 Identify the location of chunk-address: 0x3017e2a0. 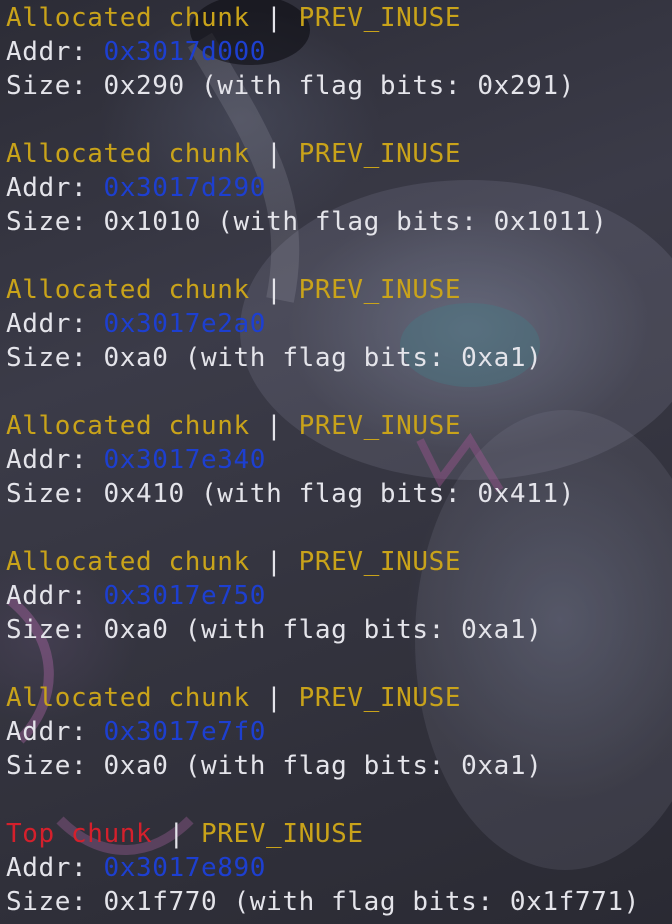
(185, 324).